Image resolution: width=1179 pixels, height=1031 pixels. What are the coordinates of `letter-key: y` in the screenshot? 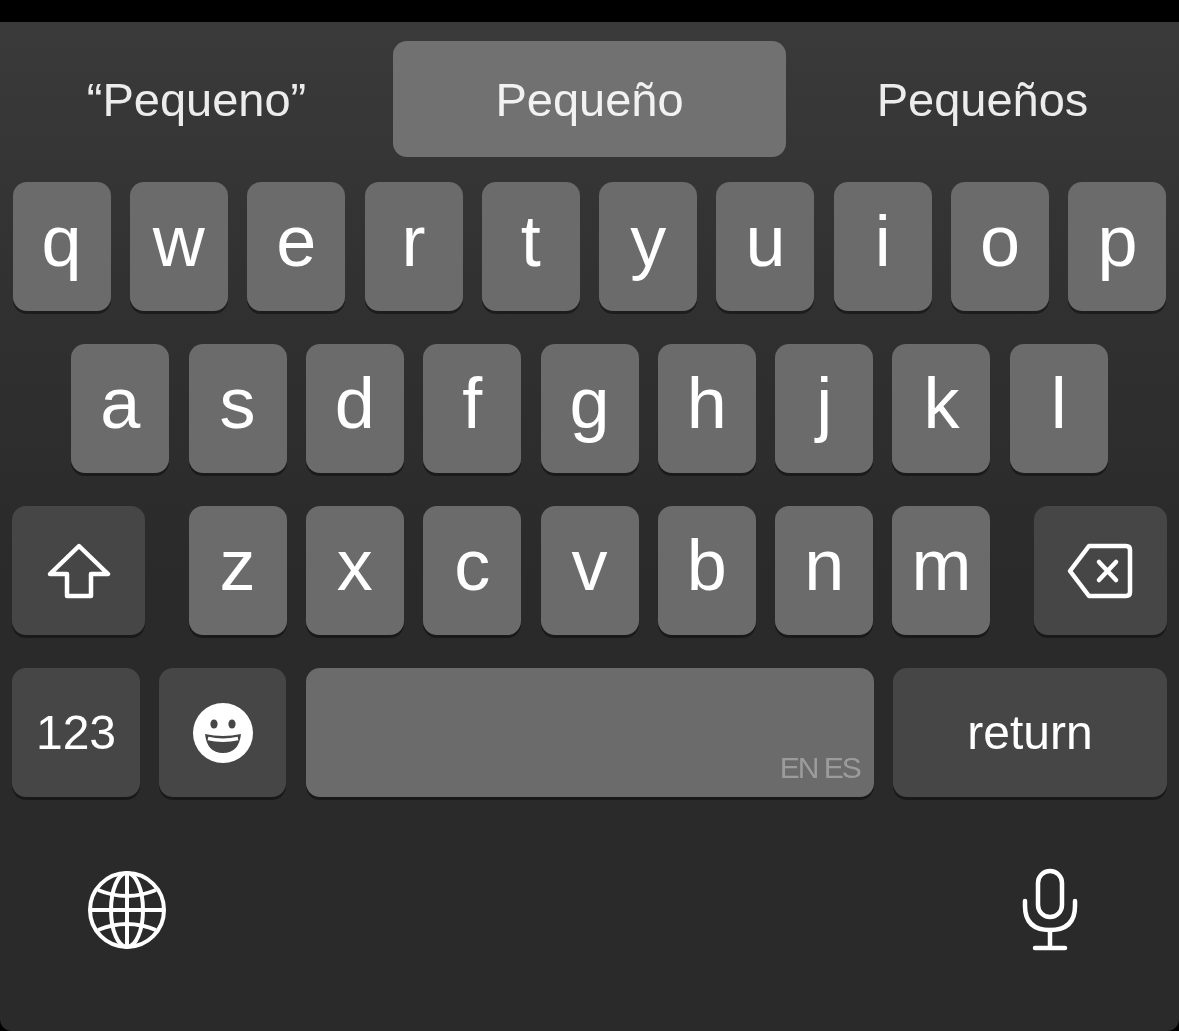 It's located at (648, 246).